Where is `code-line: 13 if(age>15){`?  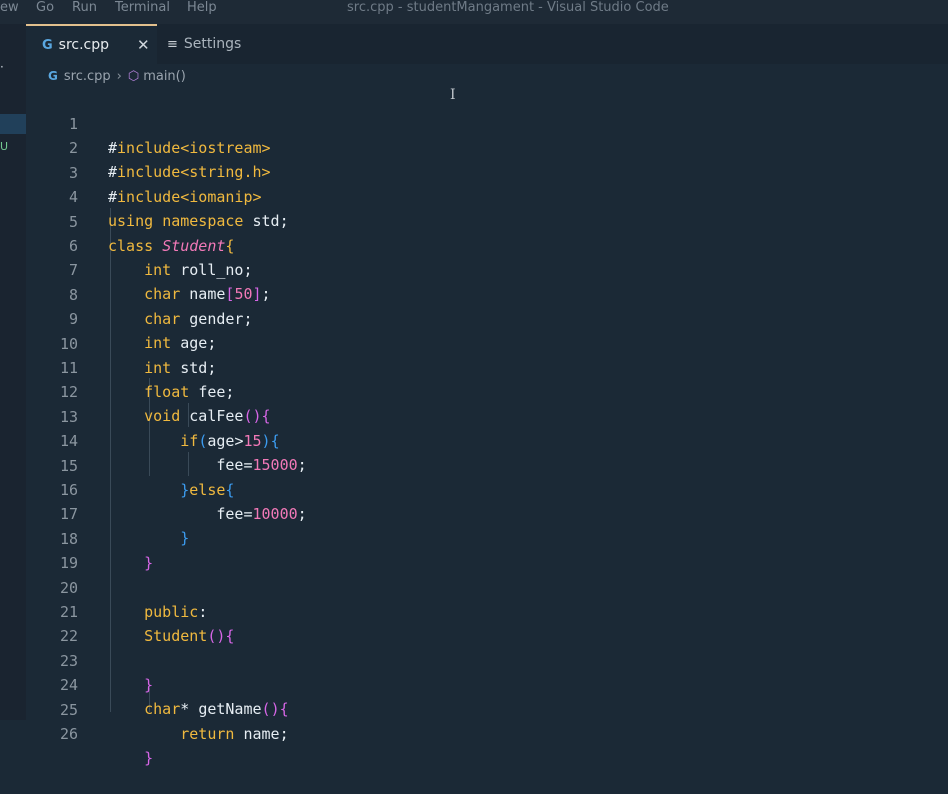 code-line: 13 if(age>15){ is located at coordinates (153, 415).